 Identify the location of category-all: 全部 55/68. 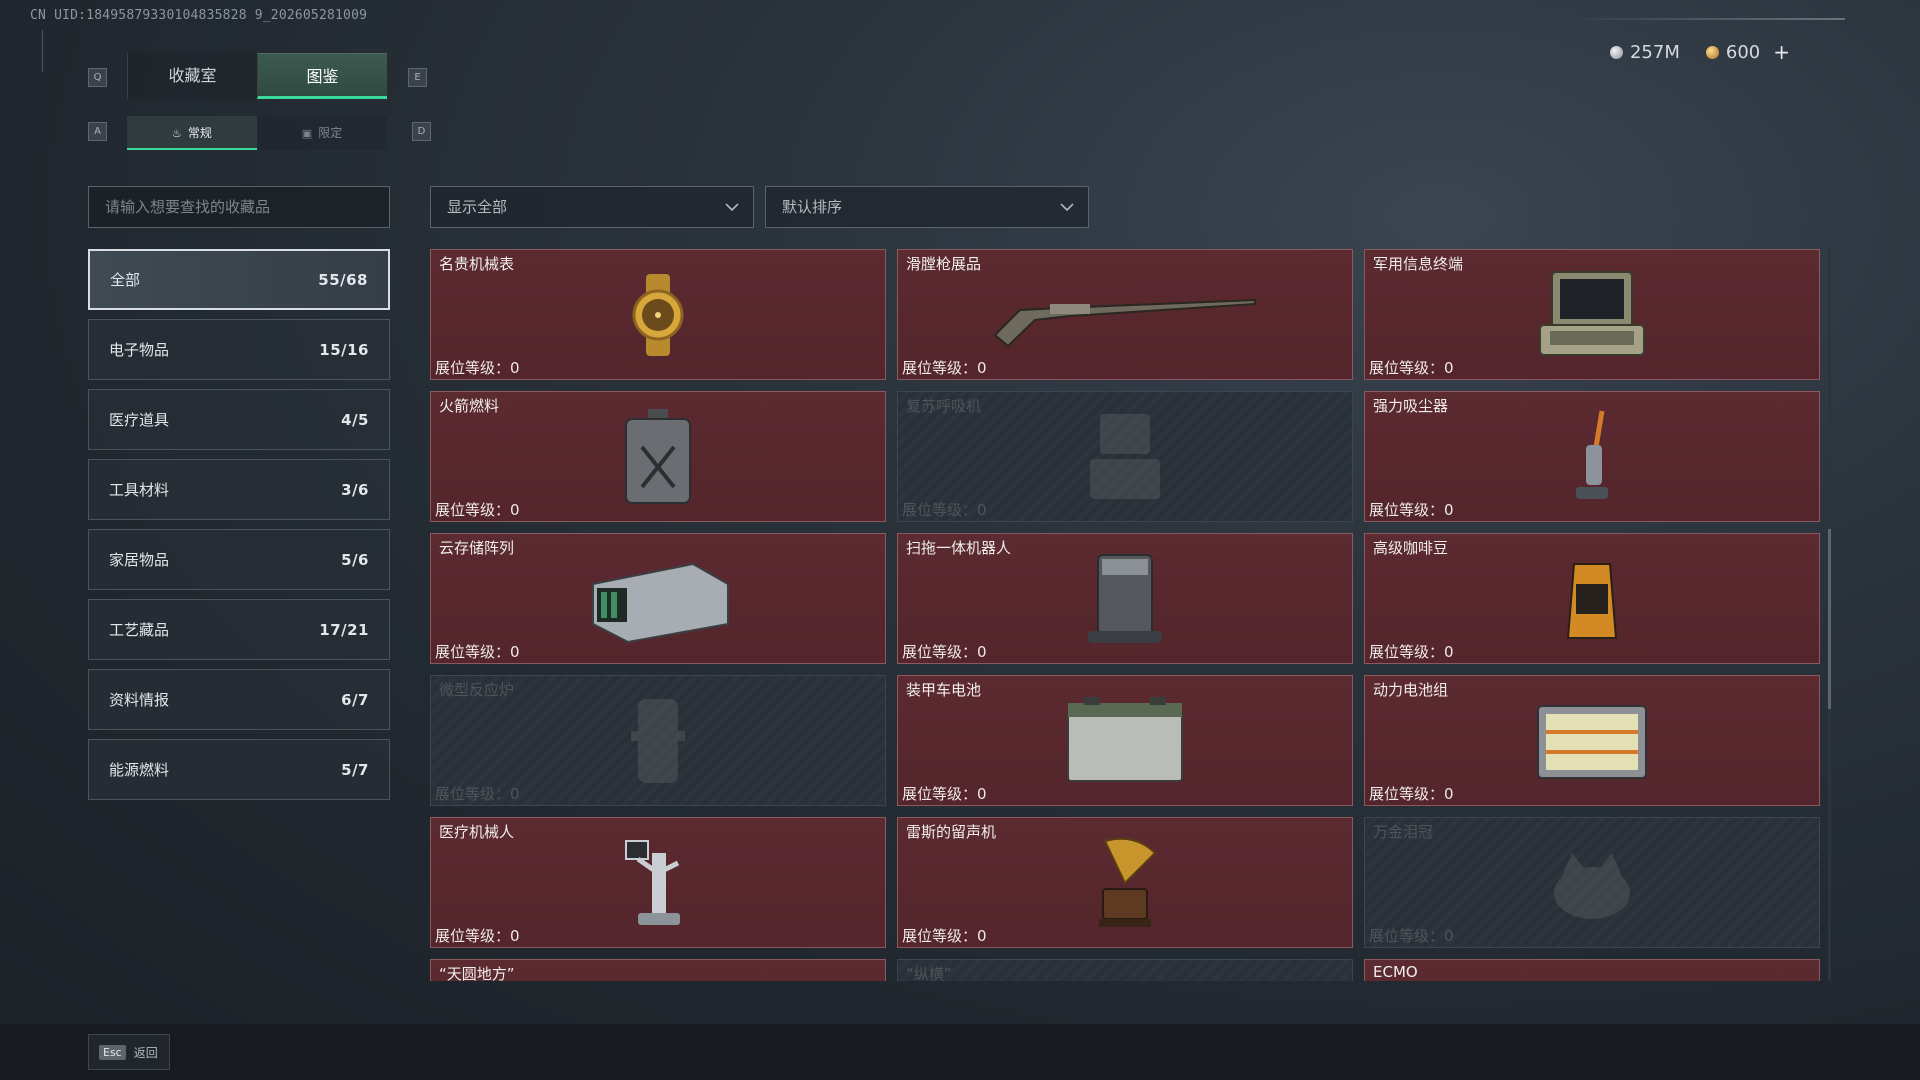
(239, 279).